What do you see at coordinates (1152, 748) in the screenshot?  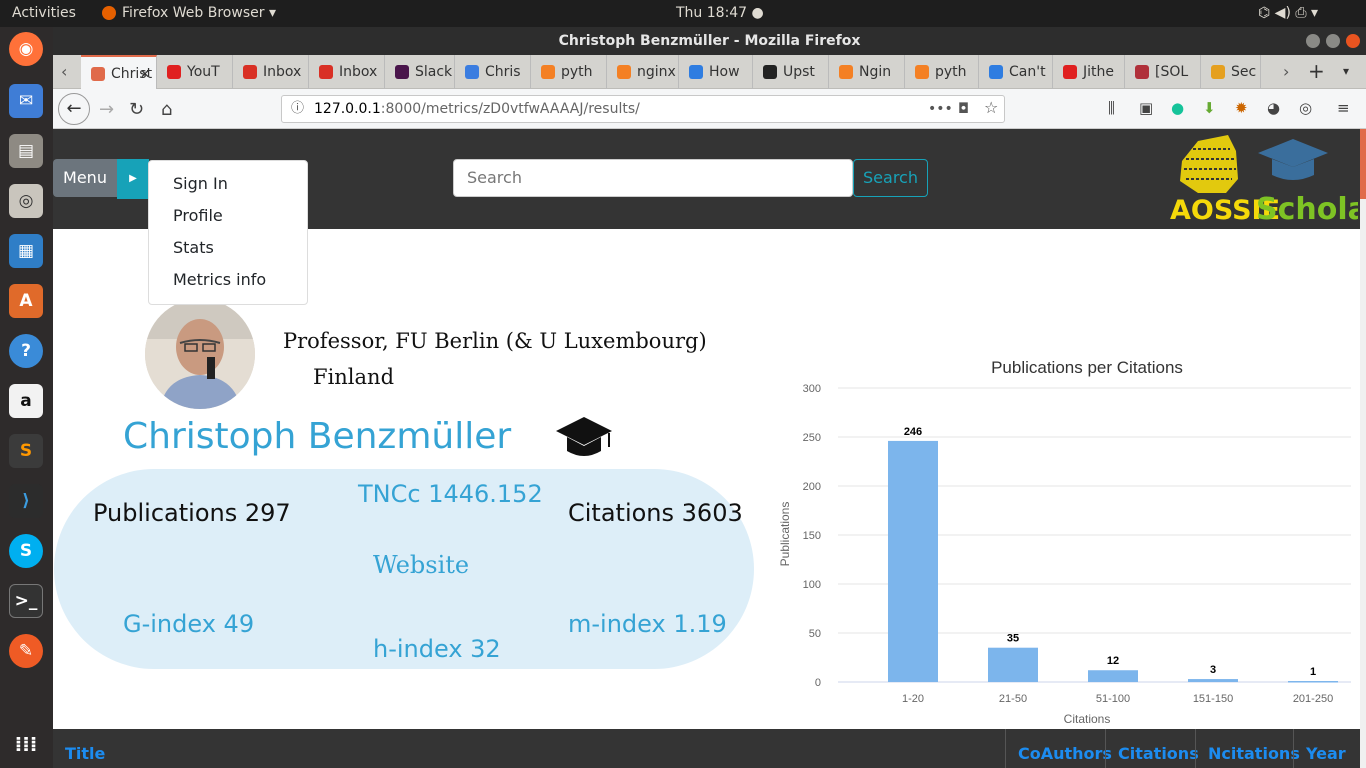 I see `column-header-citations: Citations` at bounding box center [1152, 748].